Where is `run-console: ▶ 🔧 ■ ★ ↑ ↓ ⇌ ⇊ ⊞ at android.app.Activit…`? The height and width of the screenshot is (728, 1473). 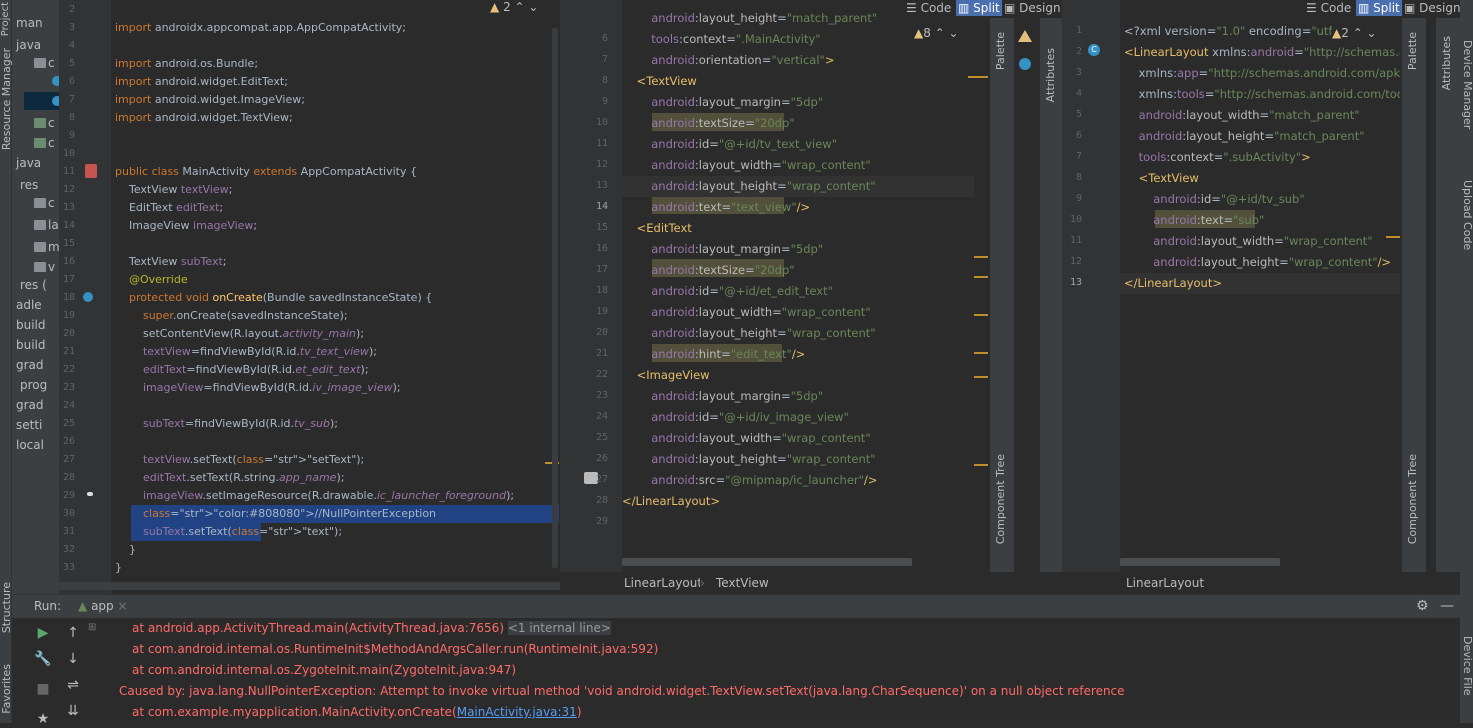 run-console: ▶ 🔧 ■ ★ ↑ ↓ ⇌ ⇊ ⊞ at android.app.Activit… is located at coordinates (736, 672).